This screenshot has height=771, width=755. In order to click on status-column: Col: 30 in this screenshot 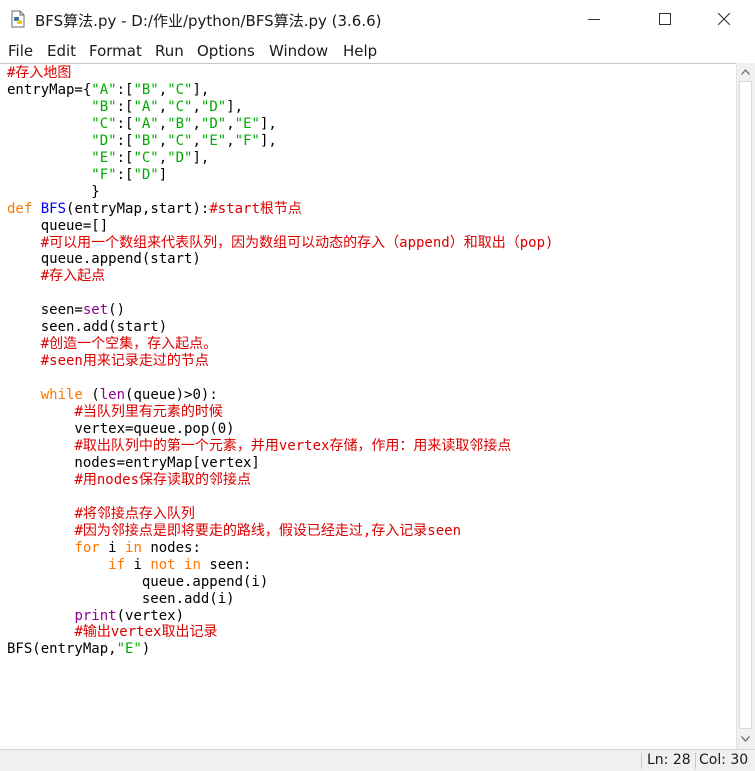, I will do `click(724, 760)`.